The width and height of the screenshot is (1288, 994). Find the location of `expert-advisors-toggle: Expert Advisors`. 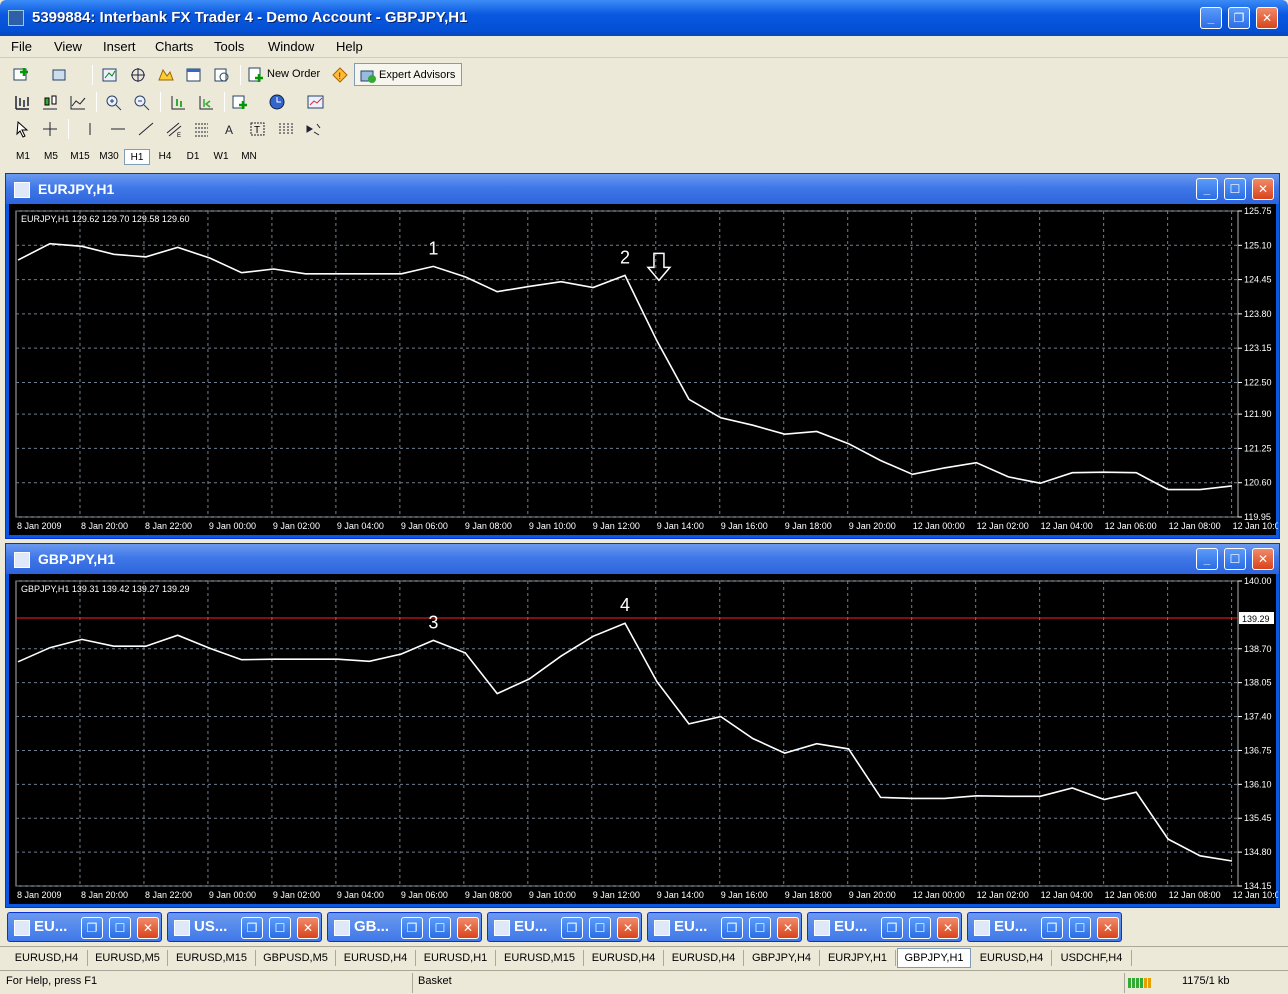

expert-advisors-toggle: Expert Advisors is located at coordinates (408, 74).